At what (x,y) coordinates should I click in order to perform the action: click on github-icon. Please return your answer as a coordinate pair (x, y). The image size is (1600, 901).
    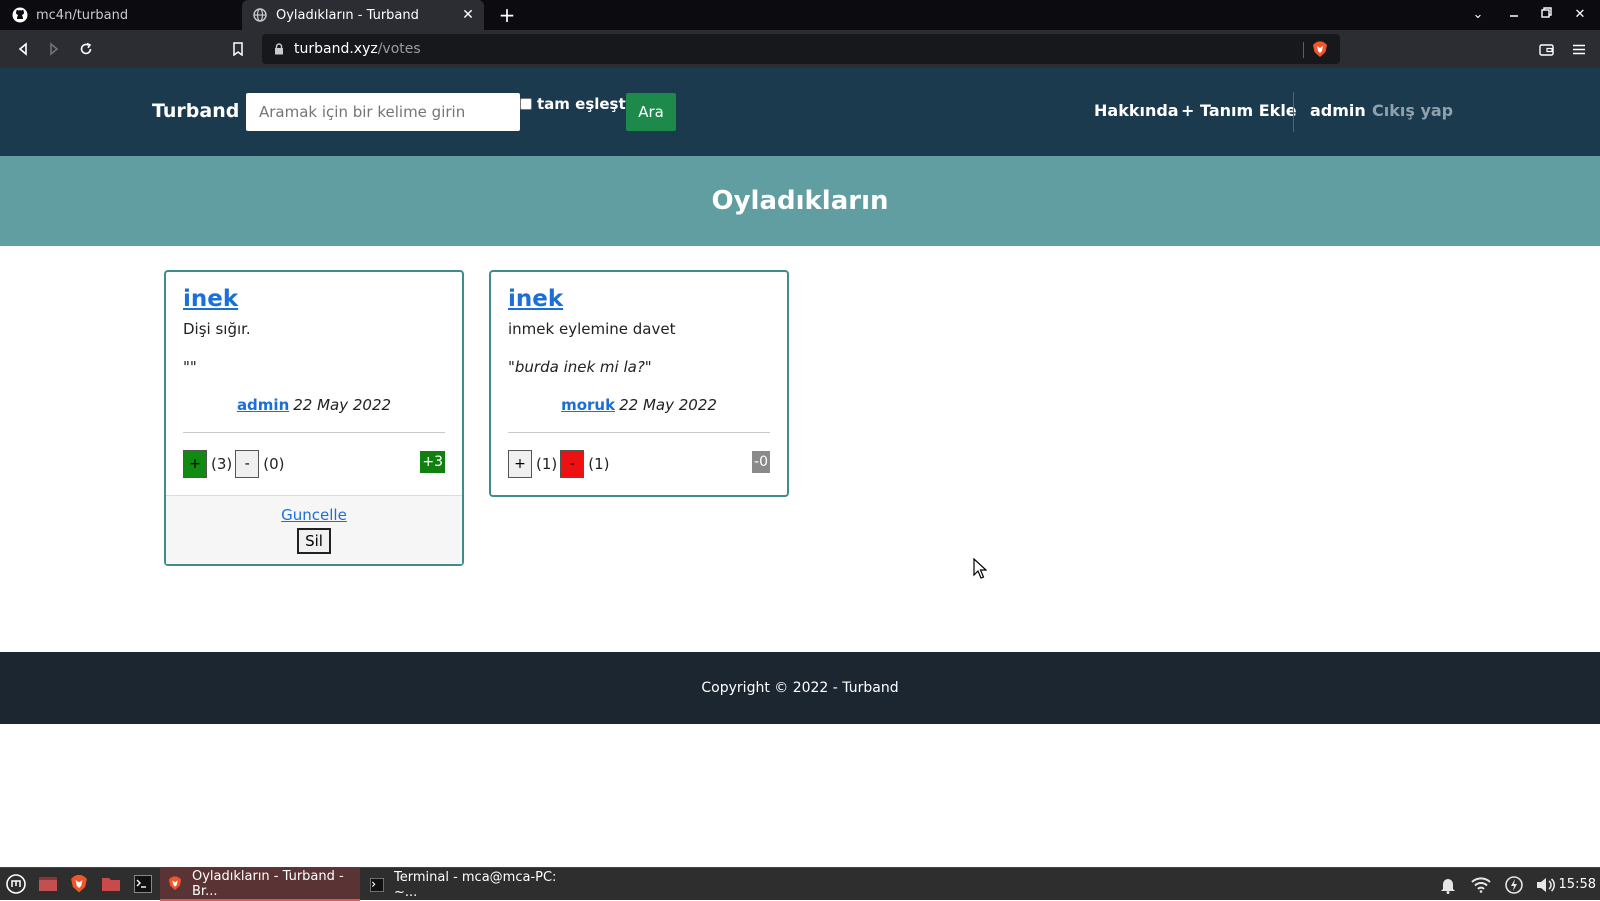
    Looking at the image, I should click on (20, 15).